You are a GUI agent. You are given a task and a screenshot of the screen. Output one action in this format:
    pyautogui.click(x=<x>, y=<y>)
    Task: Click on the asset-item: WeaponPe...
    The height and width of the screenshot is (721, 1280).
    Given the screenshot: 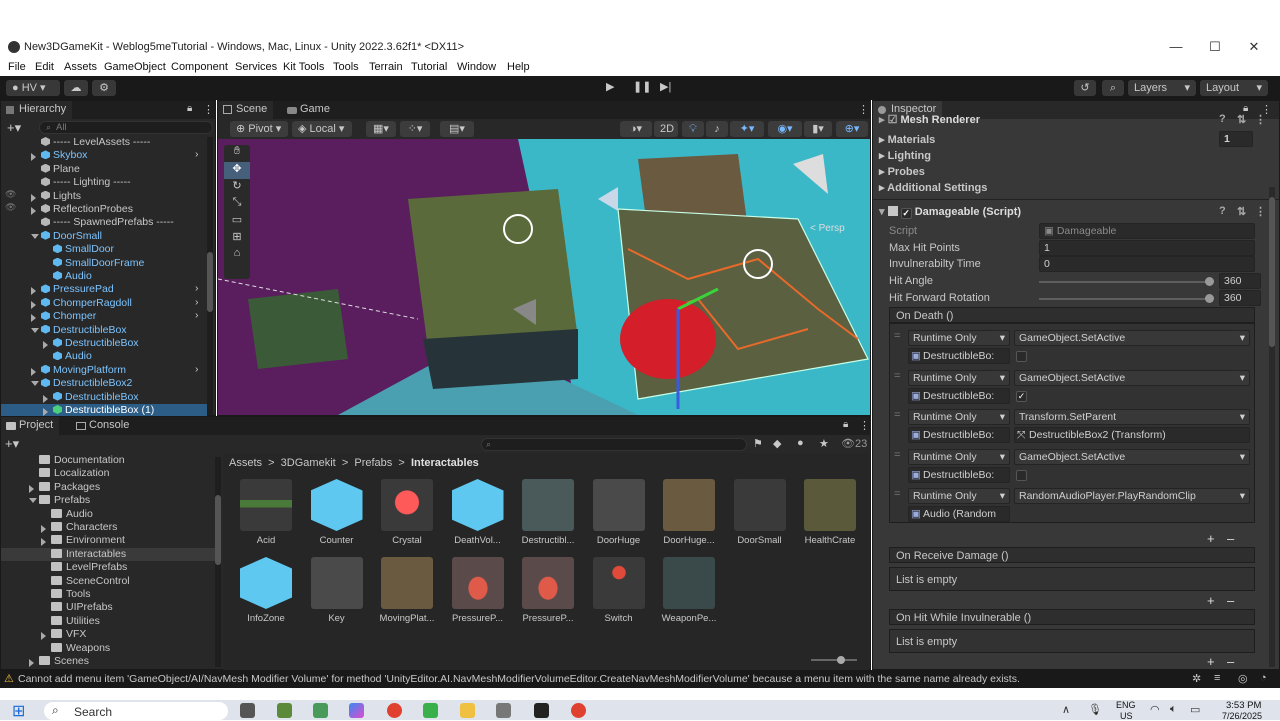 What is the action you would take?
    pyautogui.click(x=689, y=590)
    